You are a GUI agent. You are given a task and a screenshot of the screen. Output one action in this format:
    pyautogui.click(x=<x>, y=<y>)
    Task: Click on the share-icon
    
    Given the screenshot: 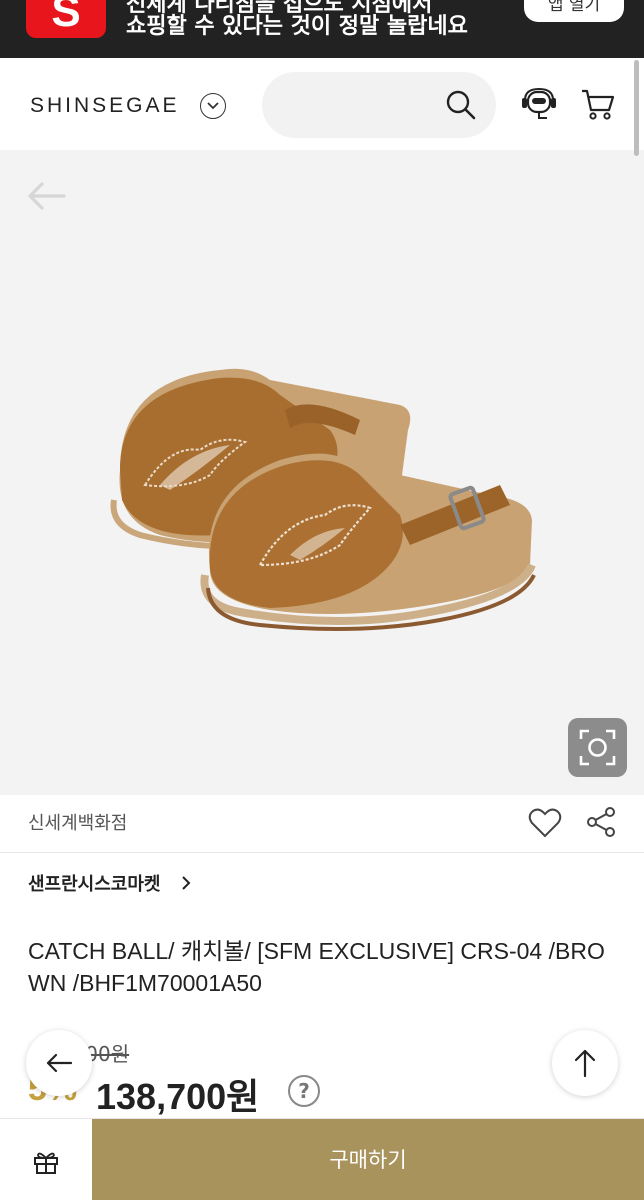 What is the action you would take?
    pyautogui.click(x=601, y=822)
    